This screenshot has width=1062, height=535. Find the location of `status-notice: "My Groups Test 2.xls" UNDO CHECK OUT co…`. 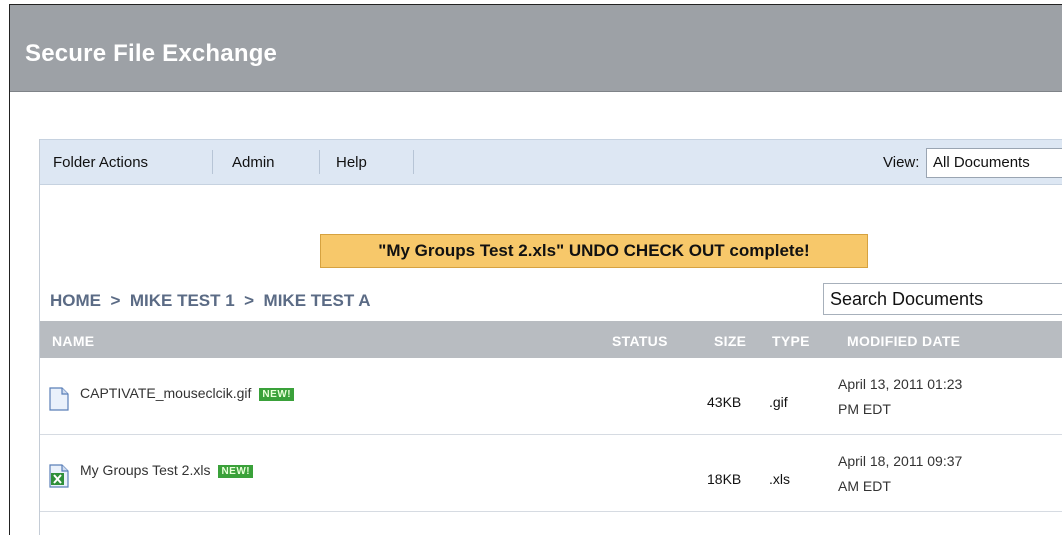

status-notice: "My Groups Test 2.xls" UNDO CHECK OUT co… is located at coordinates (594, 251).